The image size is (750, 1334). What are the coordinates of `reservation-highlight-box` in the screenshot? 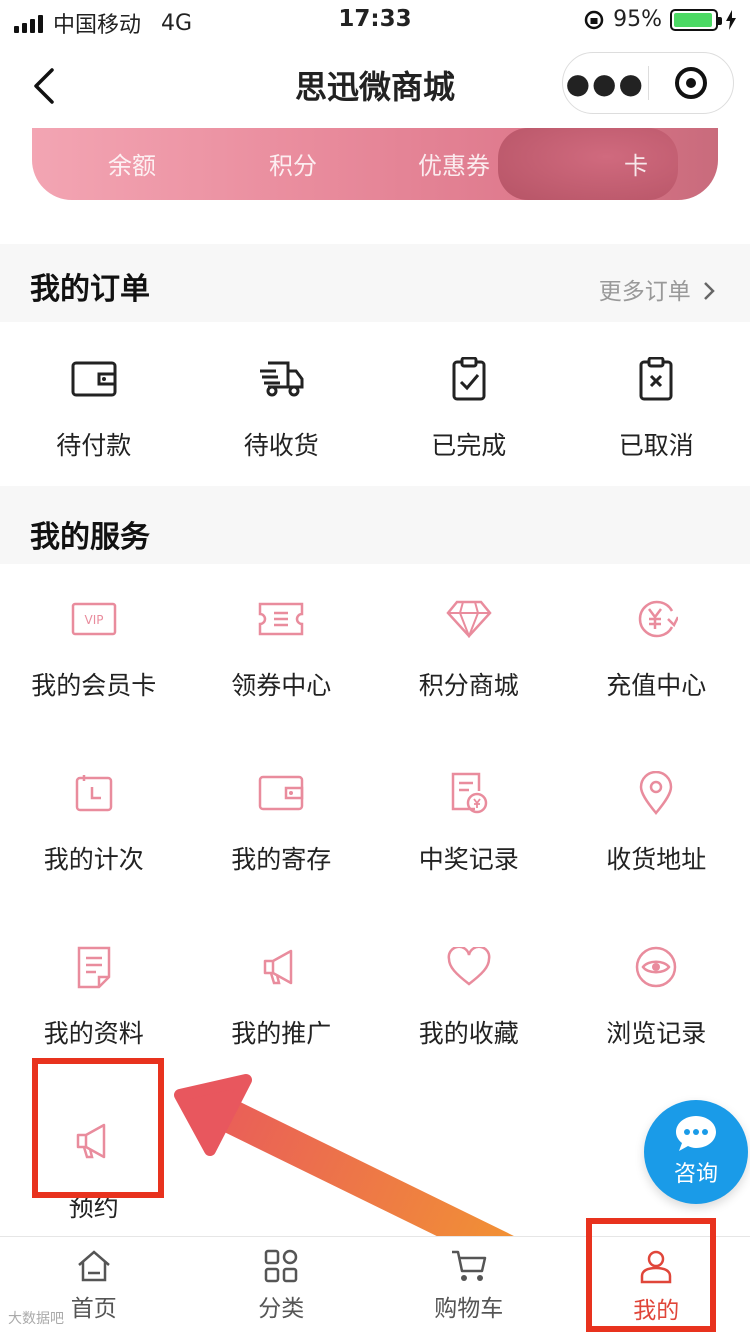 It's located at (98, 1128).